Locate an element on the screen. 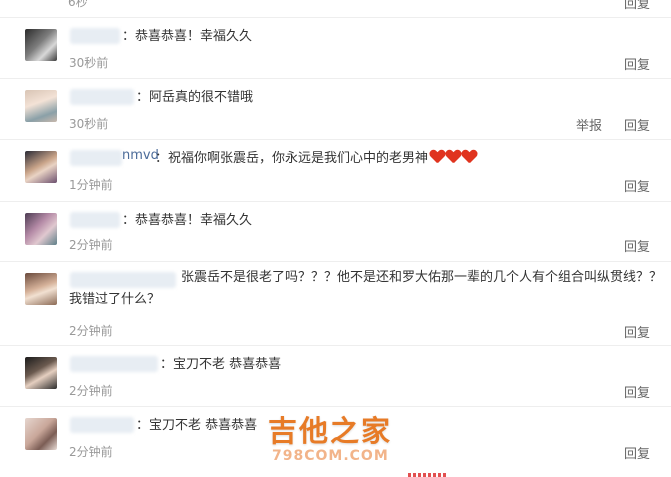 The image size is (671, 477). comment-time: 6秒 is located at coordinates (78, 4).